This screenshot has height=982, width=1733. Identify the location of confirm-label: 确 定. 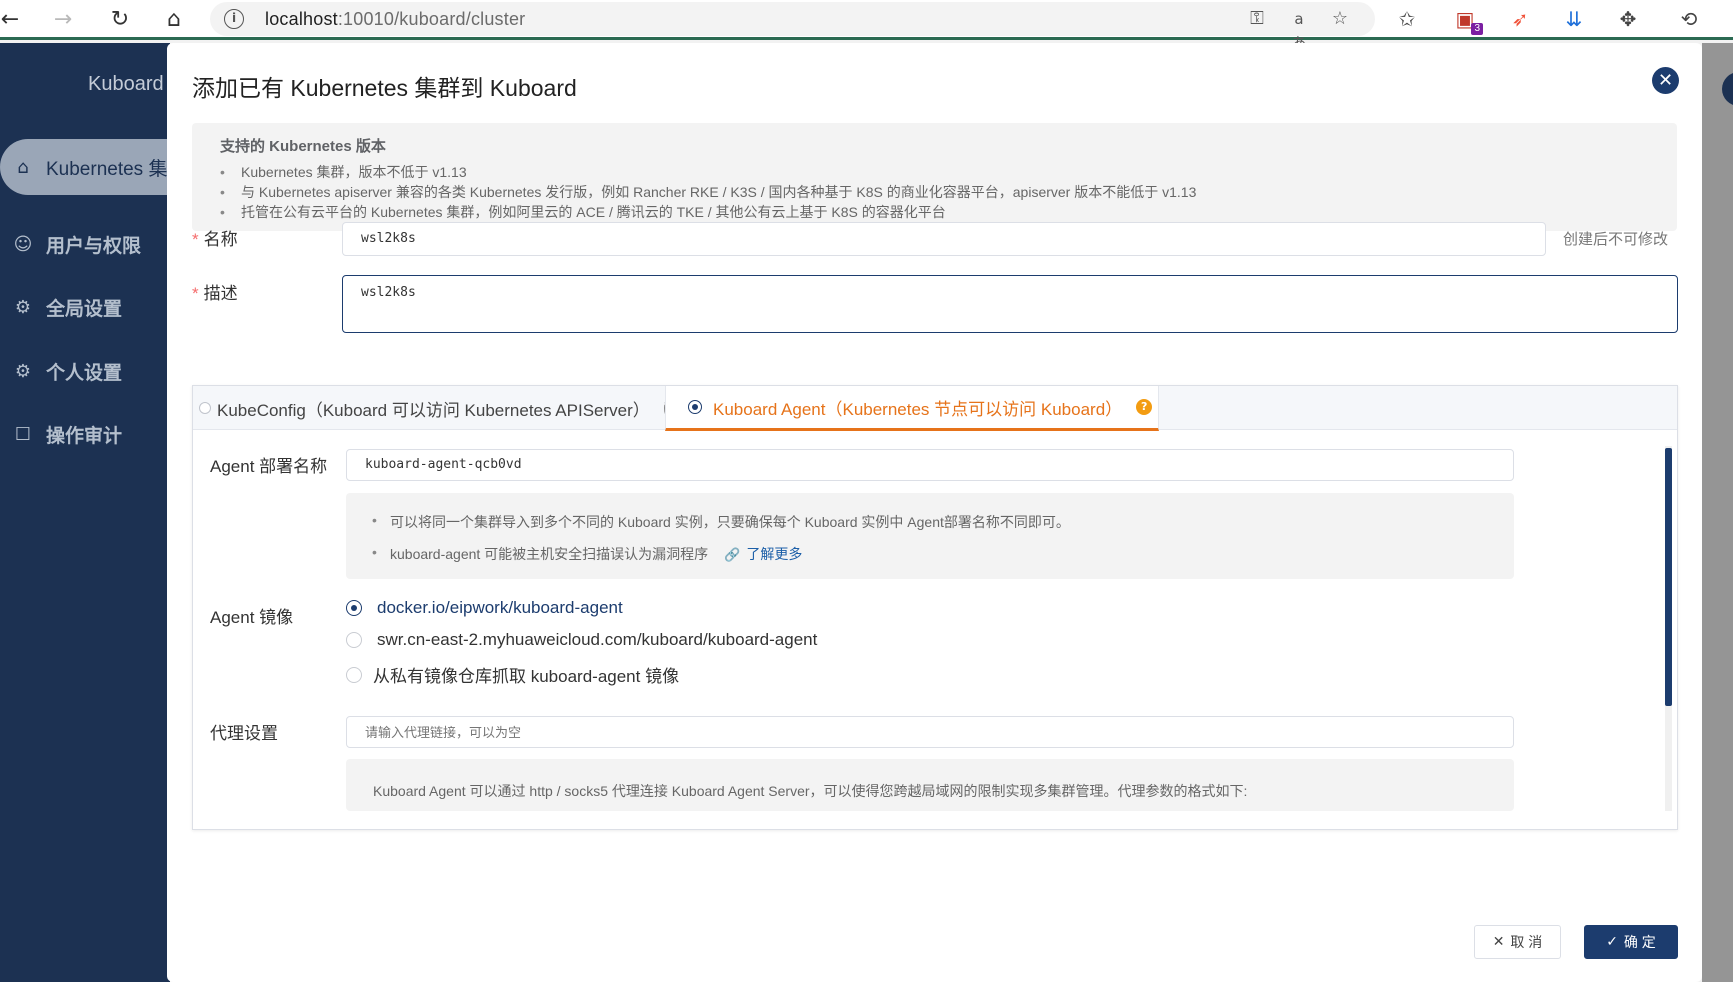
(1639, 942).